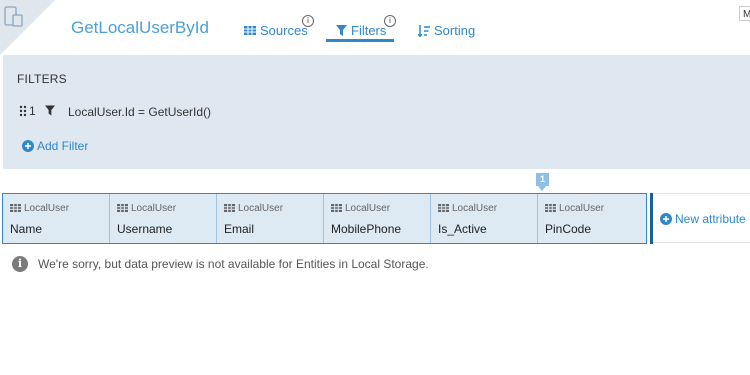 Image resolution: width=750 pixels, height=375 pixels. Describe the element at coordinates (424, 30) in the screenshot. I see `sort-icon` at that location.